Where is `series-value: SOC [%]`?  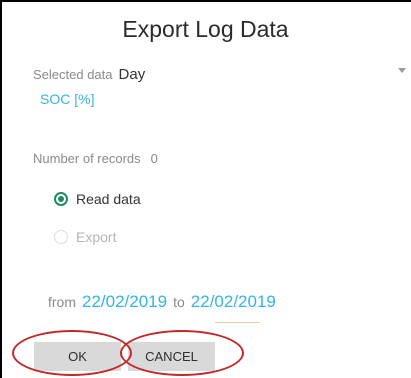
series-value: SOC [%] is located at coordinates (67, 99).